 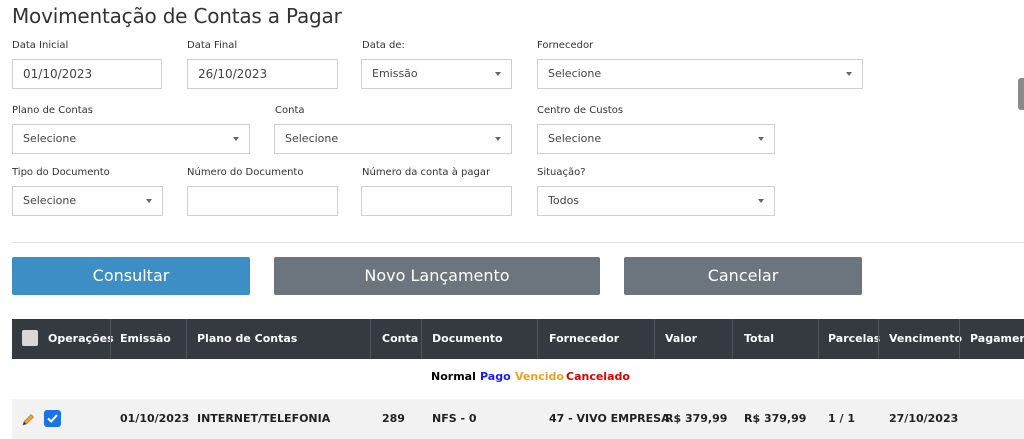 I want to click on col-emissao: Emissão, so click(x=145, y=339).